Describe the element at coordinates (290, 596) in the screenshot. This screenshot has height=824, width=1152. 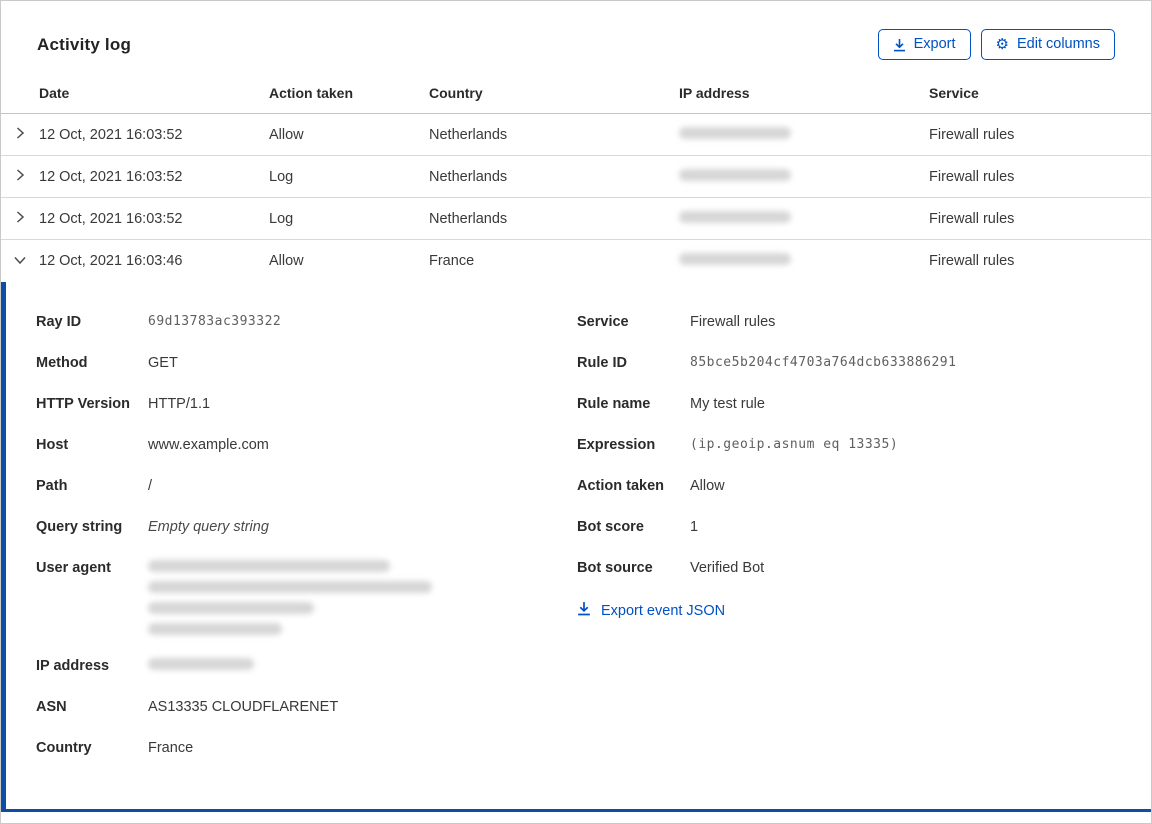
I see `redacted-user-agent` at that location.